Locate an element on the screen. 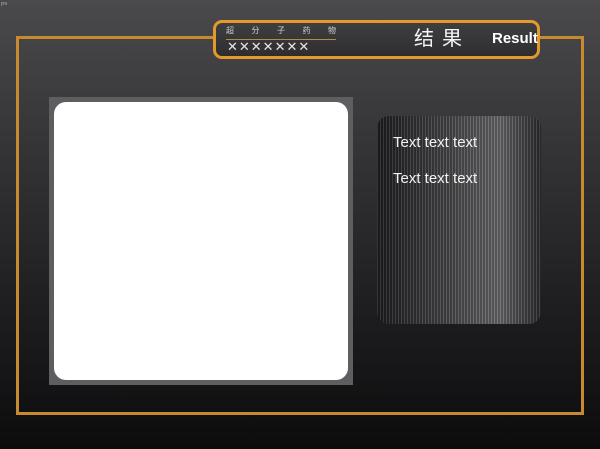 This screenshot has height=449, width=600. page-title-zh: 结果 is located at coordinates (442, 38).